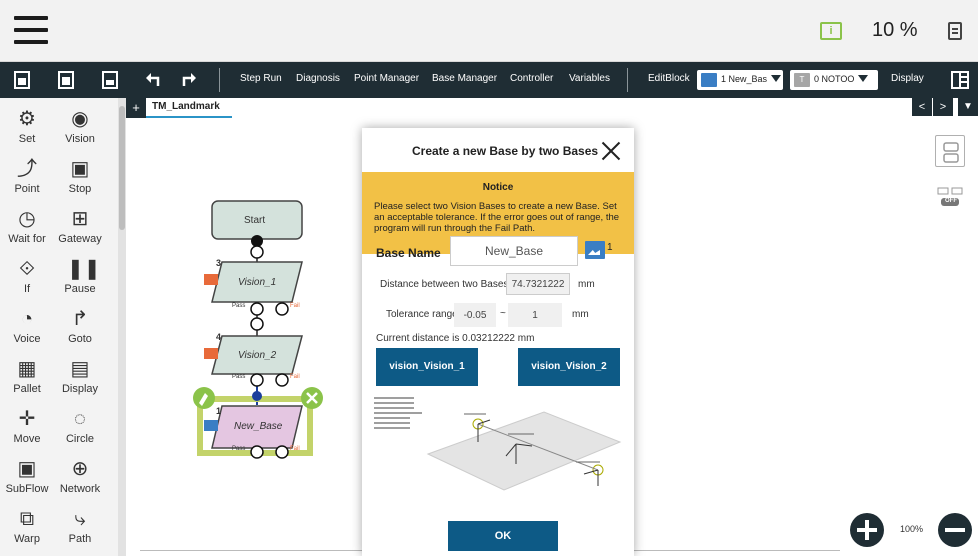 The width and height of the screenshot is (978, 556). I want to click on tolerance-max-input, so click(535, 315).